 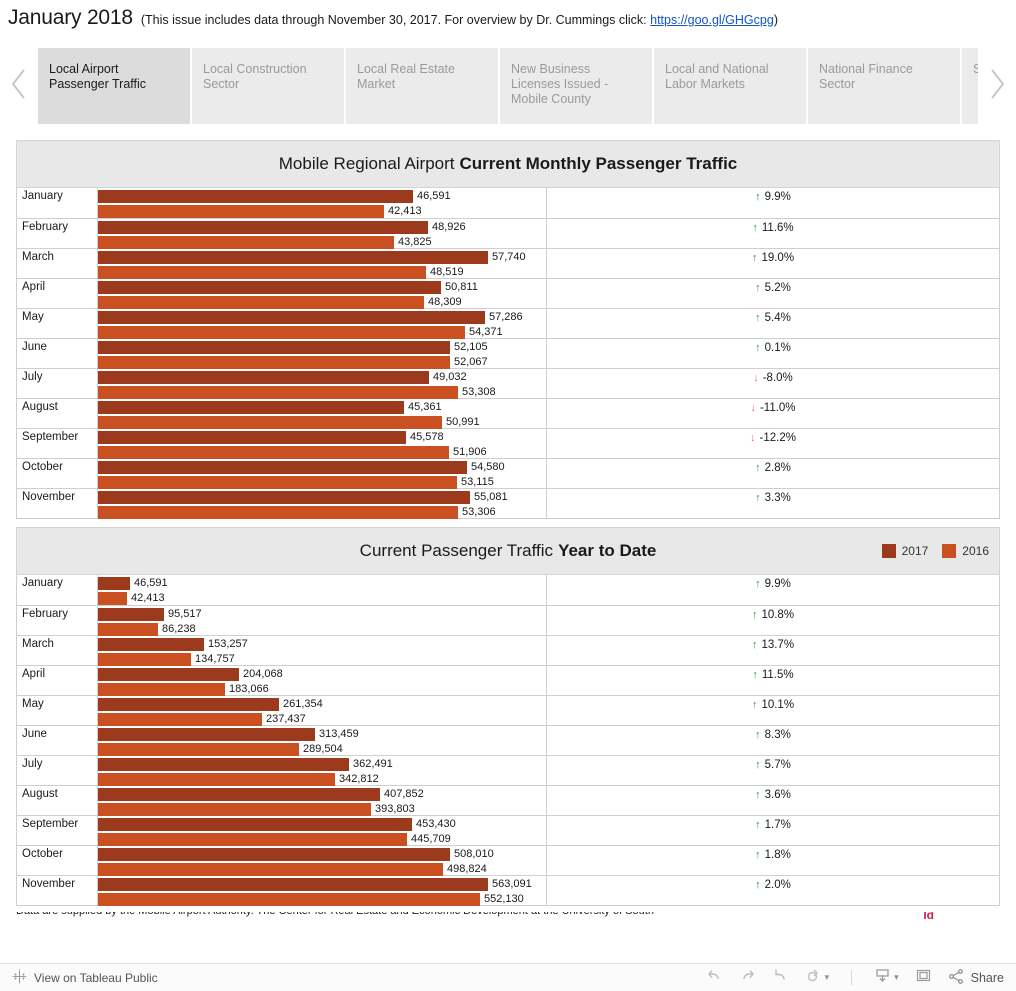 I want to click on view-on-tableau-public-label: View on Tableau Public, so click(x=96, y=977).